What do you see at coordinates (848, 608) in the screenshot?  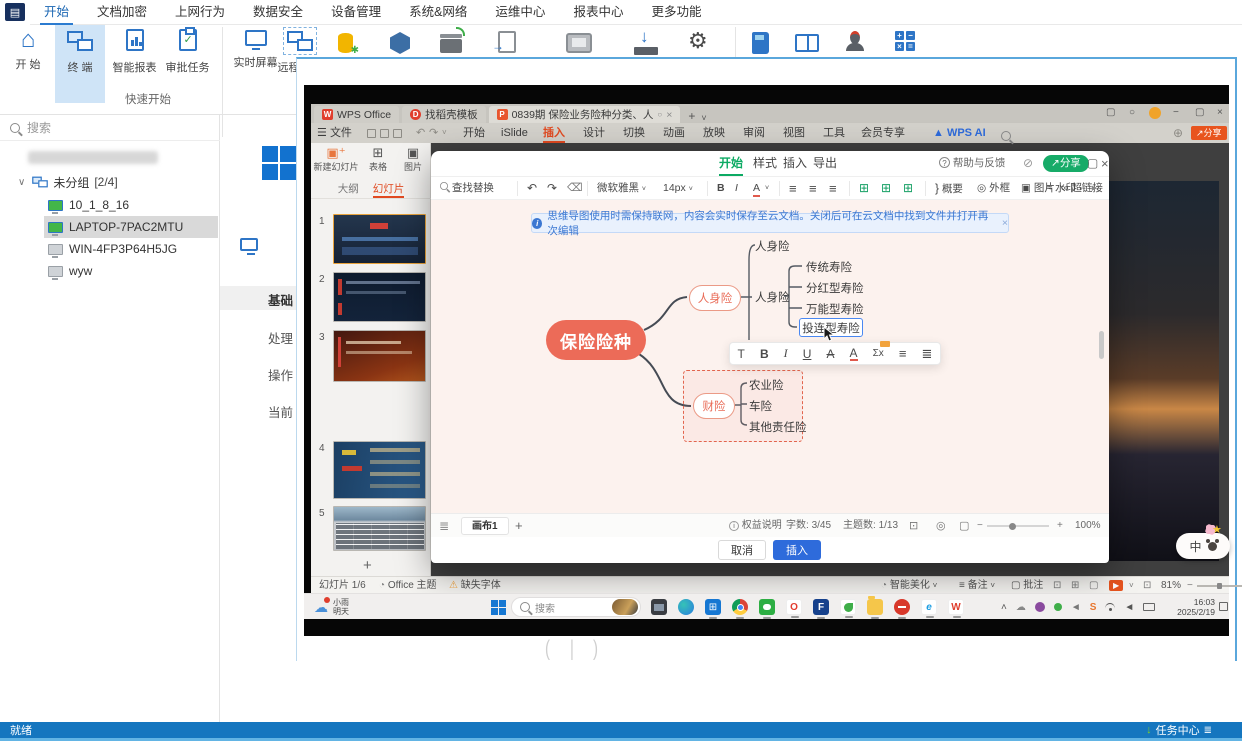 I see `green-app-icon` at bounding box center [848, 608].